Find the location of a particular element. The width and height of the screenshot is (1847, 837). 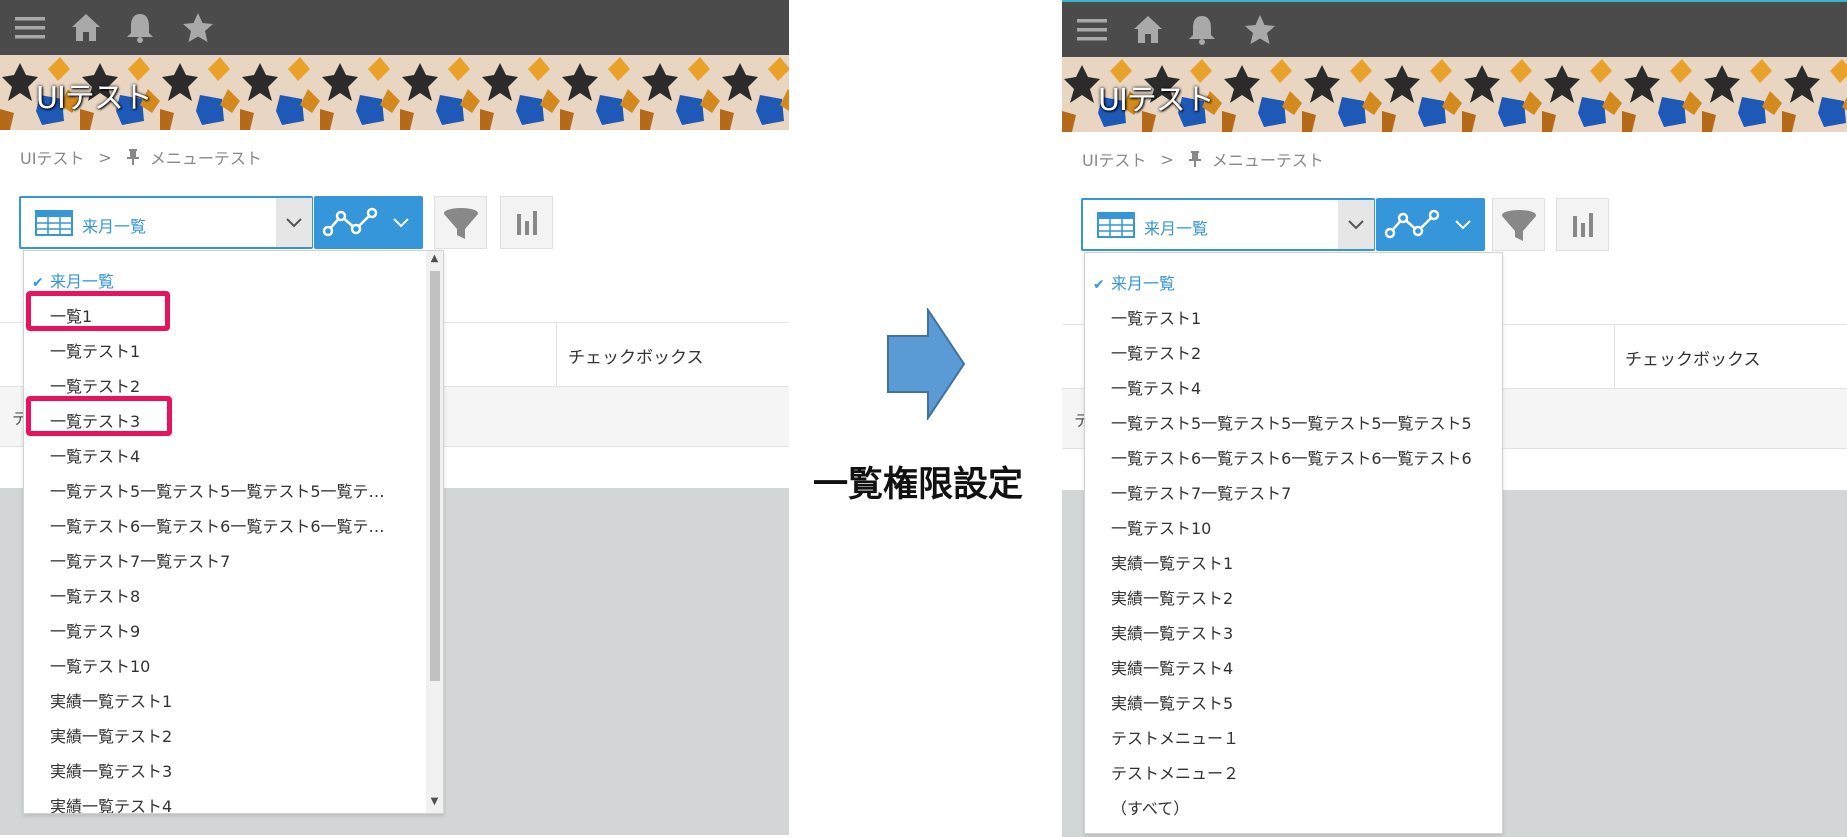

list-item: 来月一覧 is located at coordinates (1303, 284).